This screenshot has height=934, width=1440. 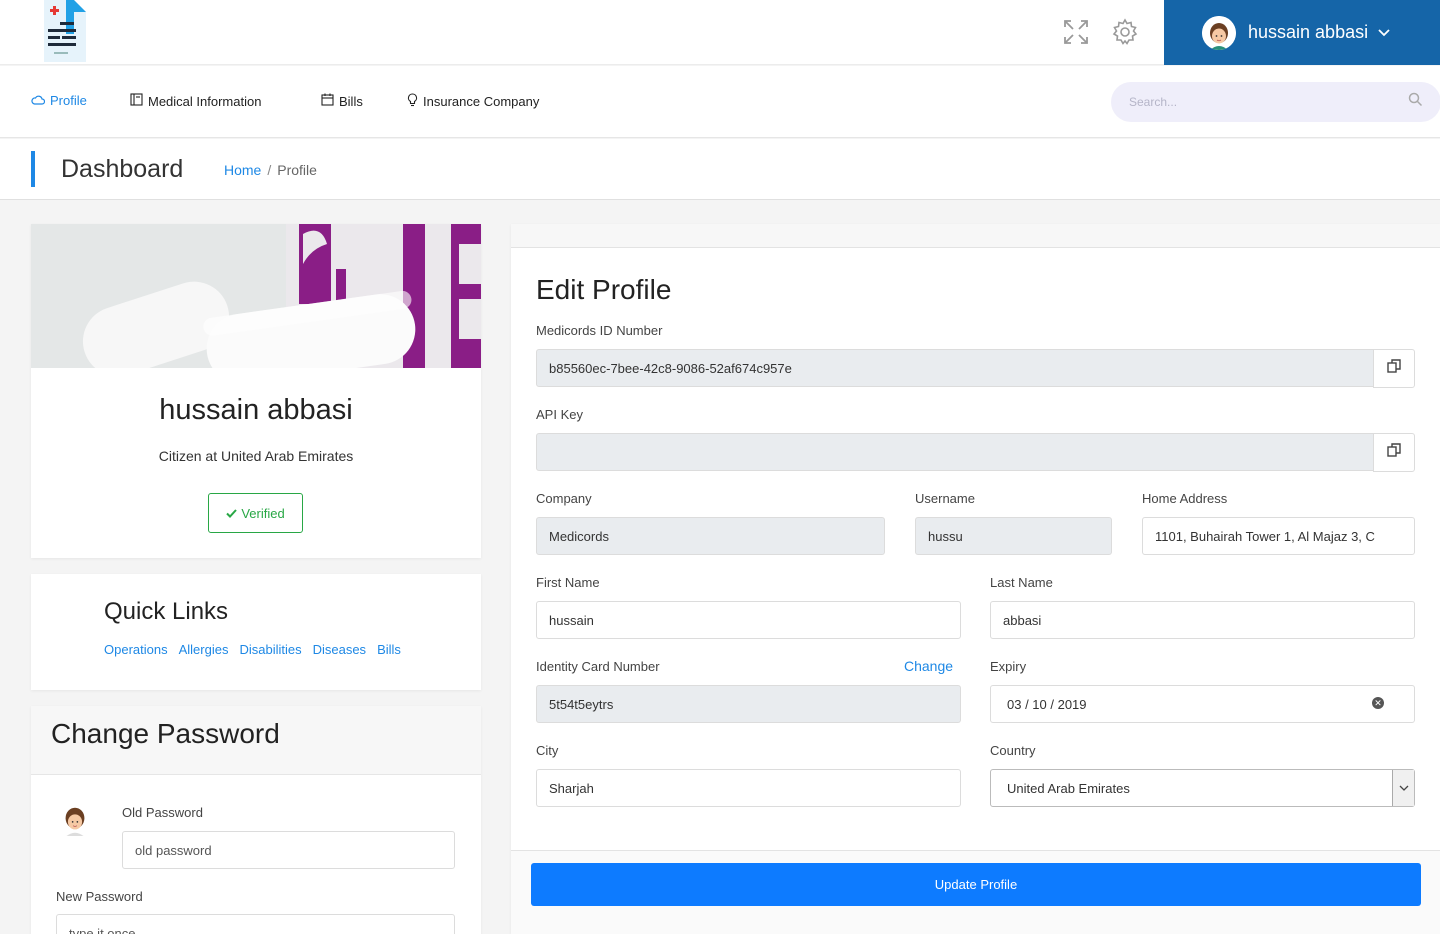 I want to click on change-id-card-link: Change, so click(x=928, y=666).